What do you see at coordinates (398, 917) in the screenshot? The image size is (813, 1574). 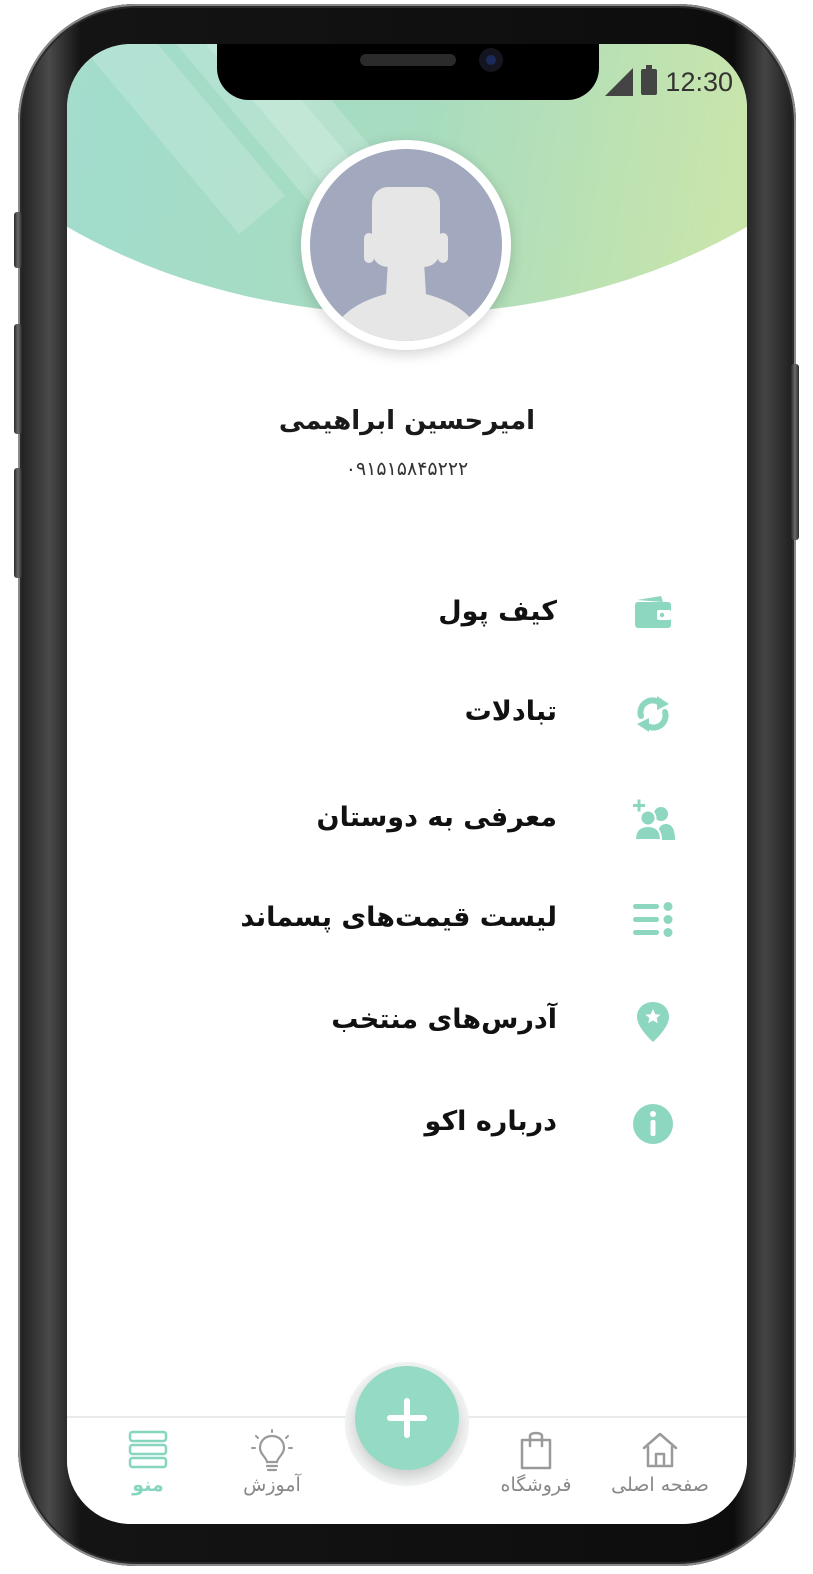 I see `menu-item-label: لیست قیمت‌های پسماند` at bounding box center [398, 917].